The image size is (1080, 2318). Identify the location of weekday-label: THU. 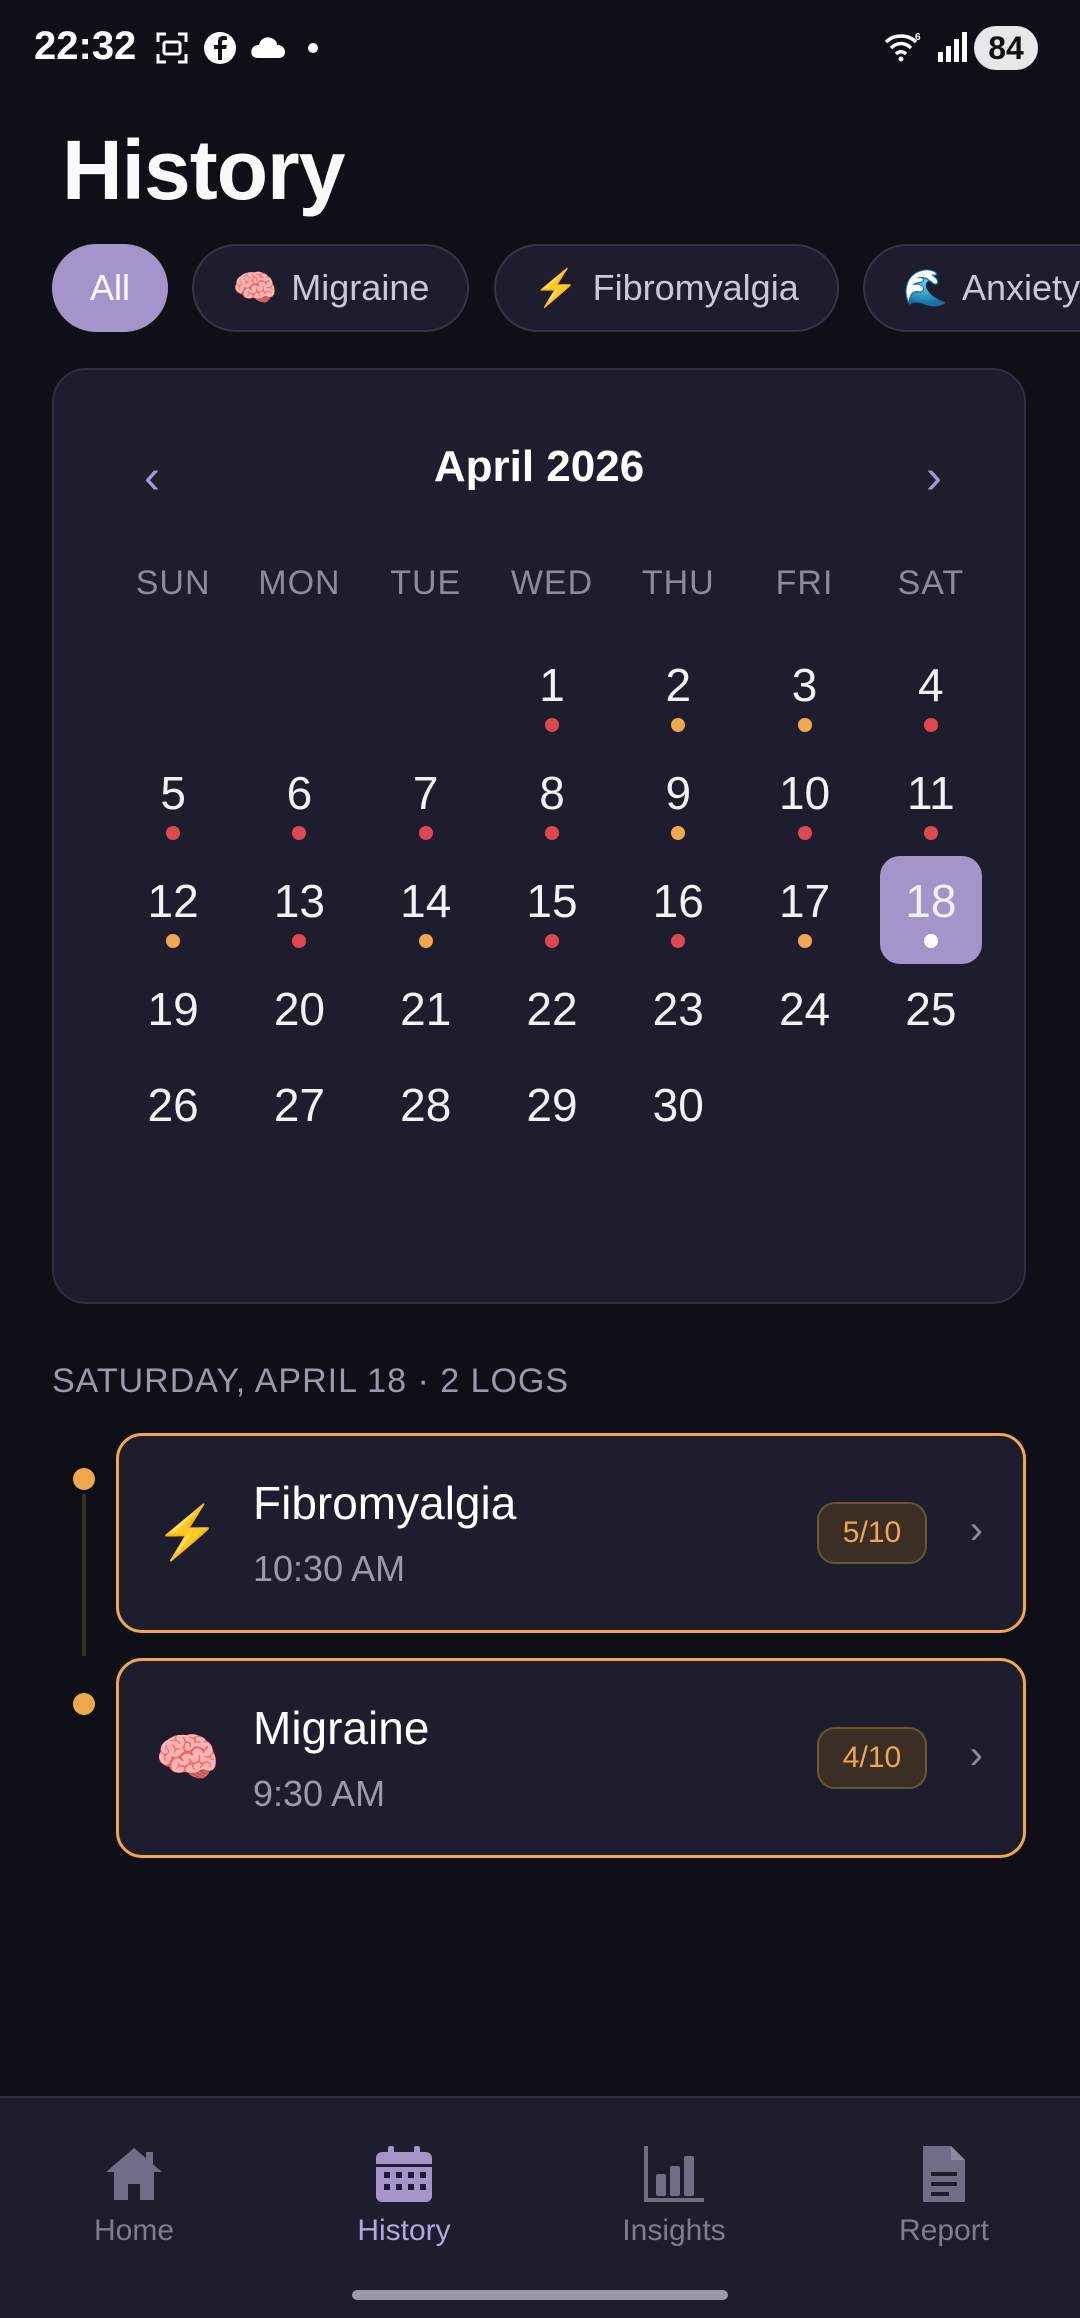
(678, 583).